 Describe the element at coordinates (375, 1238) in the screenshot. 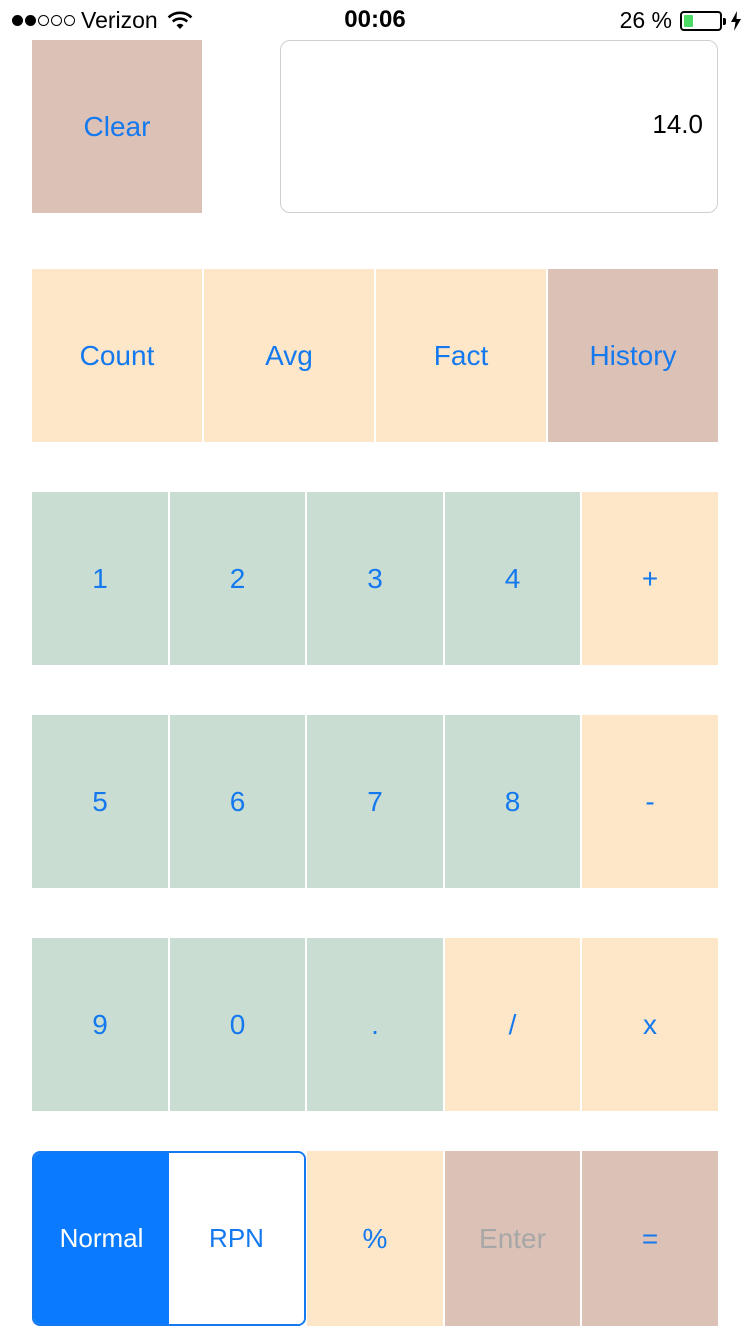

I see `percent-button: %` at that location.